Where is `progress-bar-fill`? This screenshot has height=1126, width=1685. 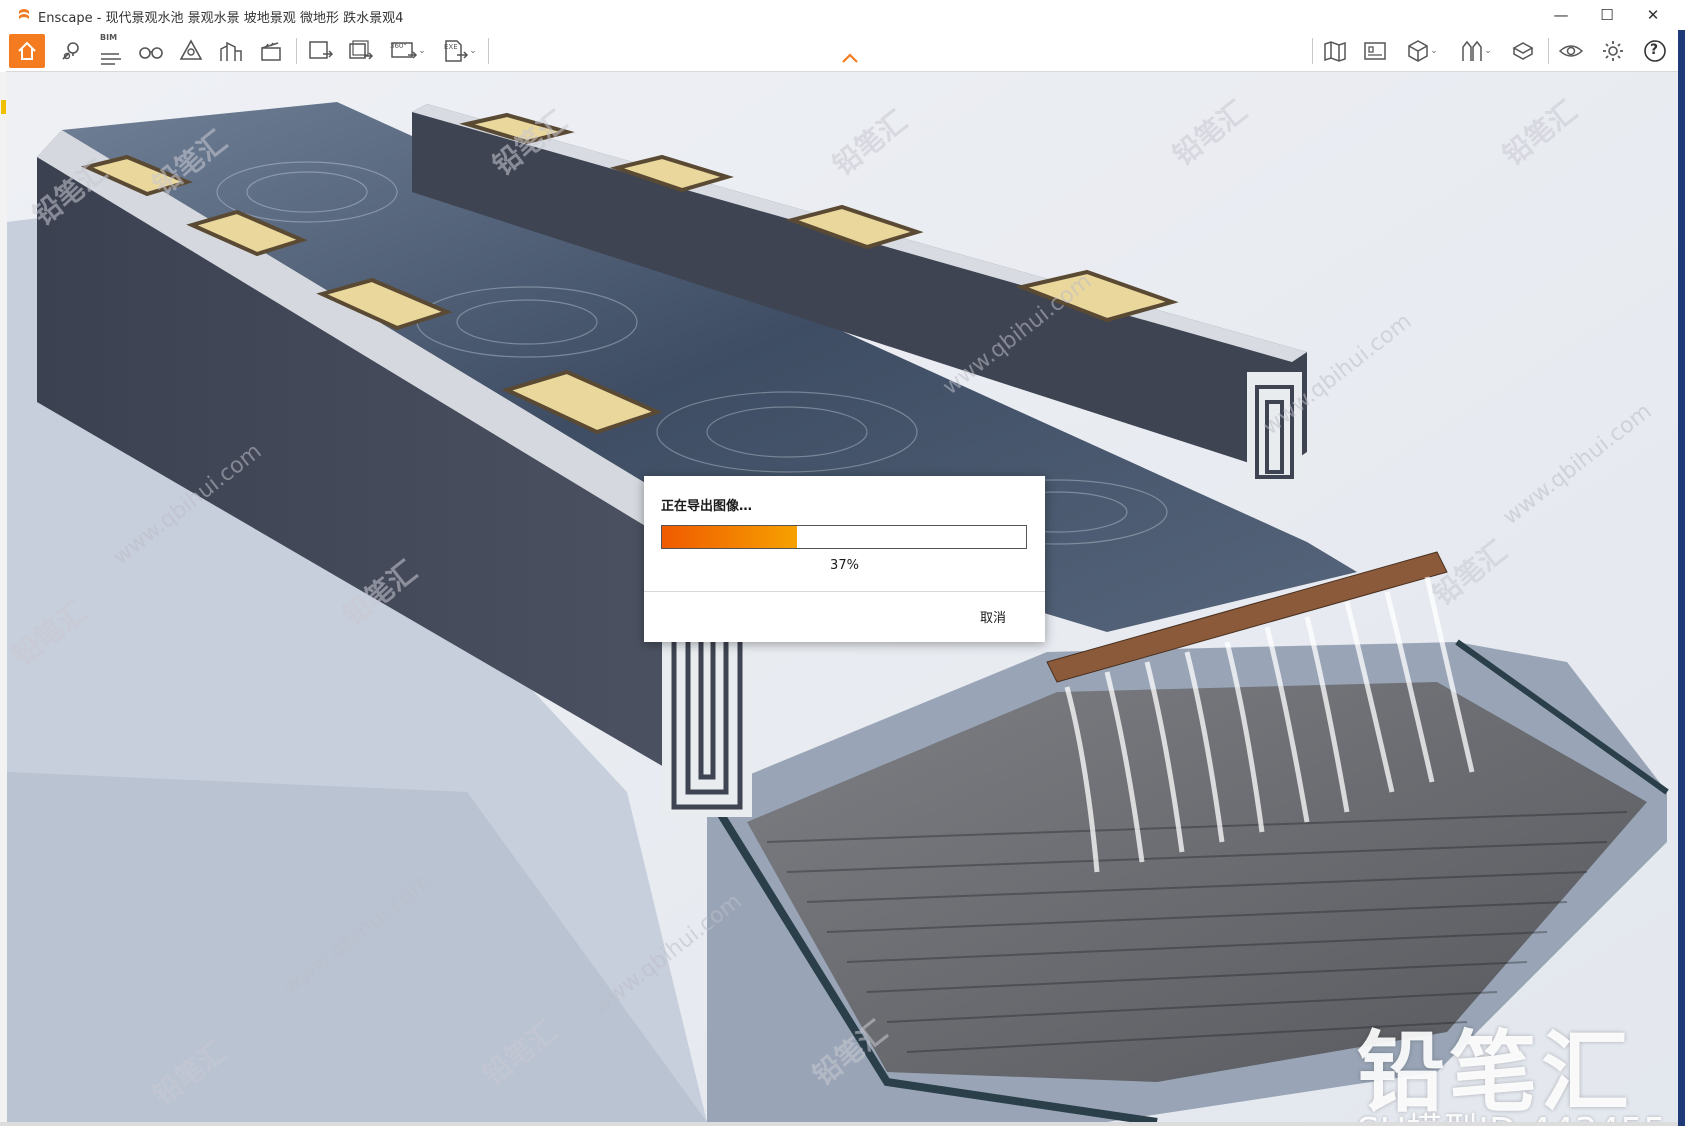
progress-bar-fill is located at coordinates (729, 537).